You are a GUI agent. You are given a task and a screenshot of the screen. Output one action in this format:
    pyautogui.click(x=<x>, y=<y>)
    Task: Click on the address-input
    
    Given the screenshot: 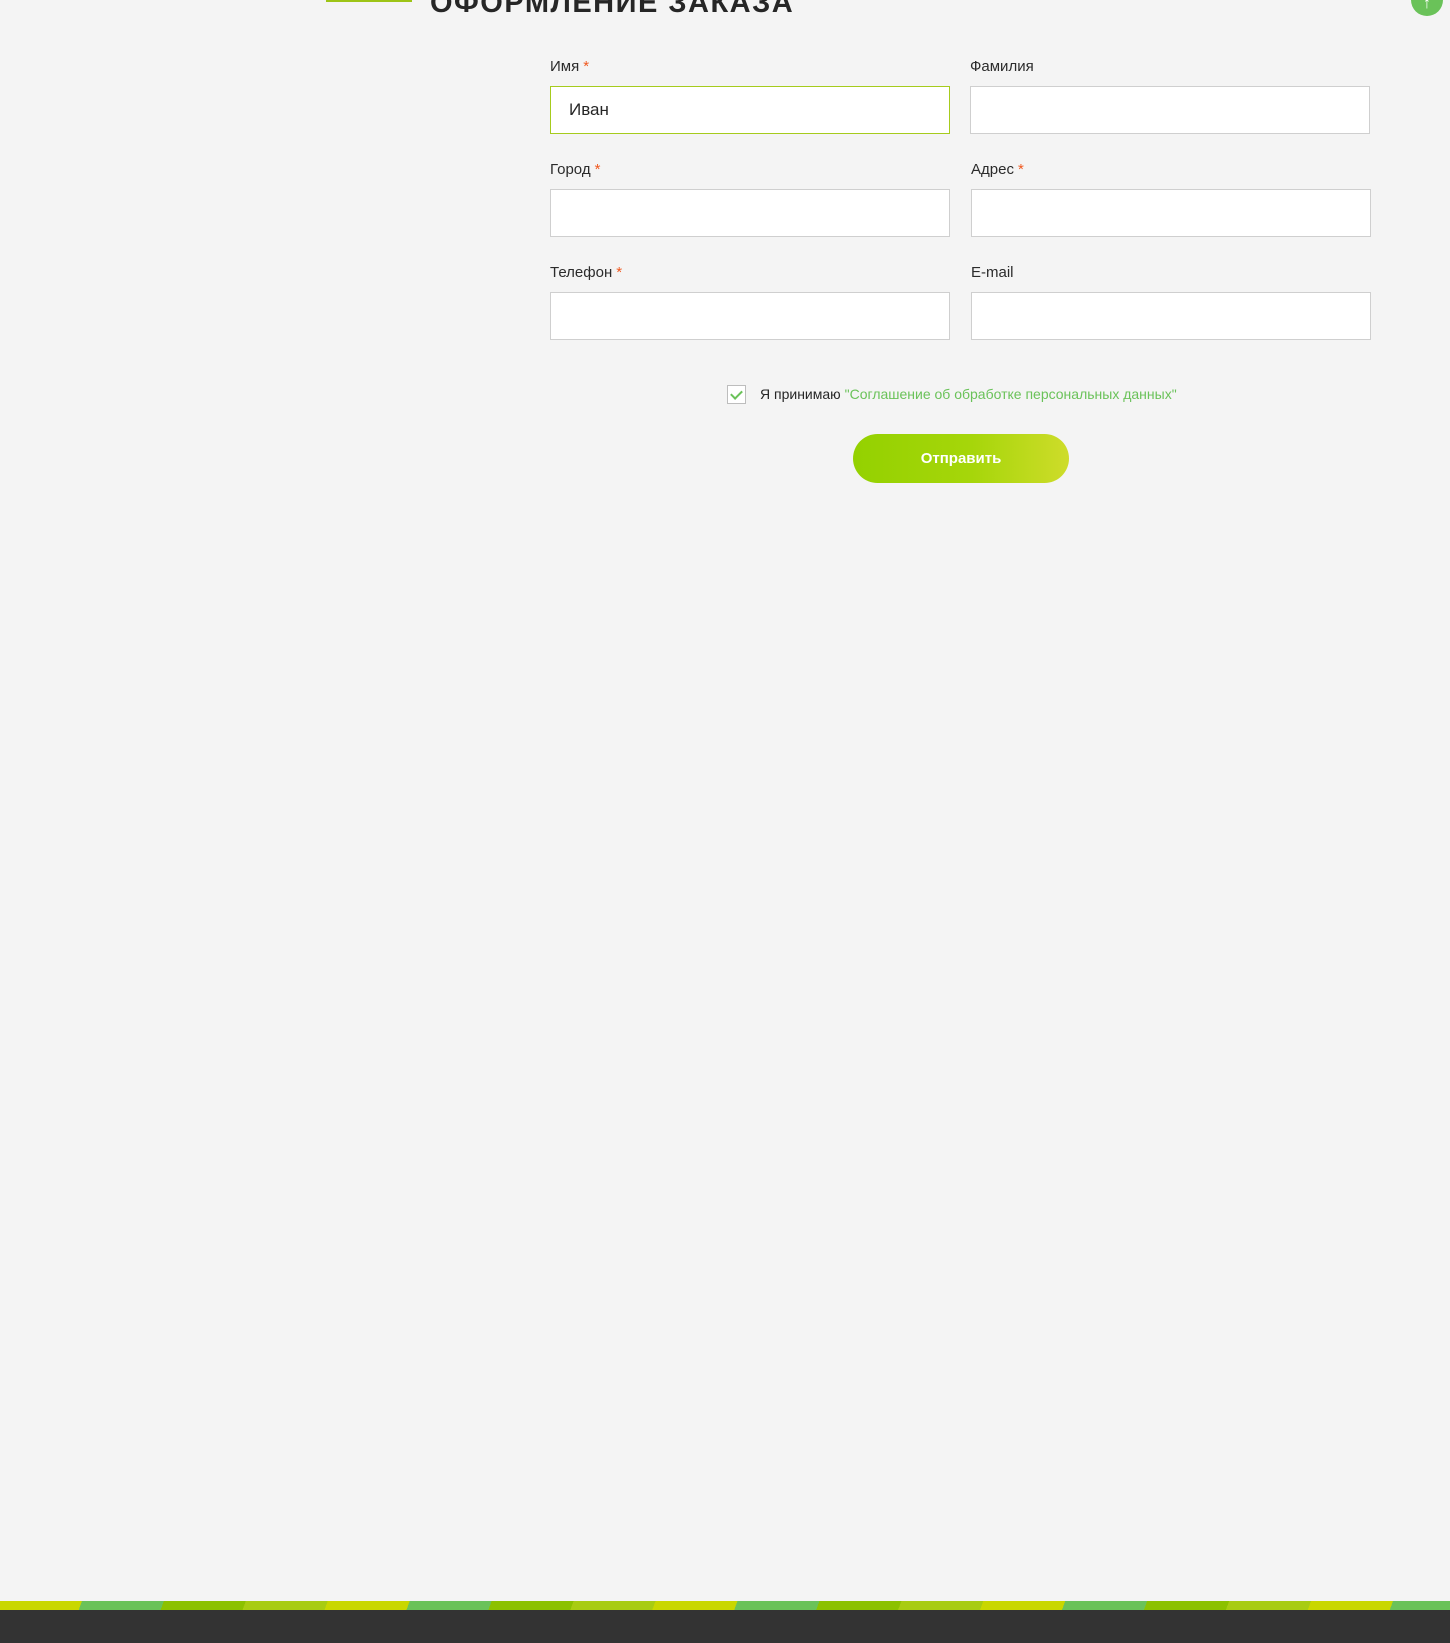 What is the action you would take?
    pyautogui.click(x=1171, y=213)
    